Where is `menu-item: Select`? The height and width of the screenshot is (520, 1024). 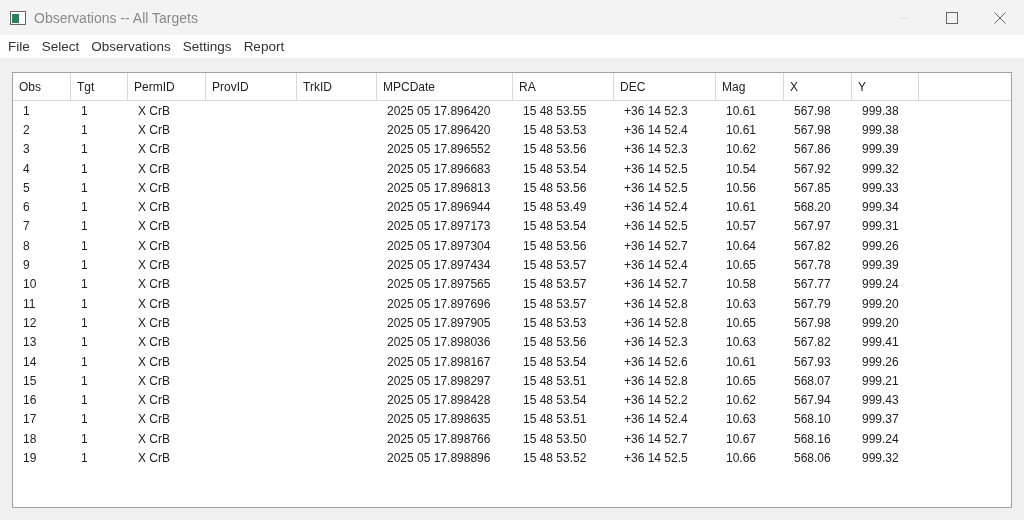 menu-item: Select is located at coordinates (60, 46).